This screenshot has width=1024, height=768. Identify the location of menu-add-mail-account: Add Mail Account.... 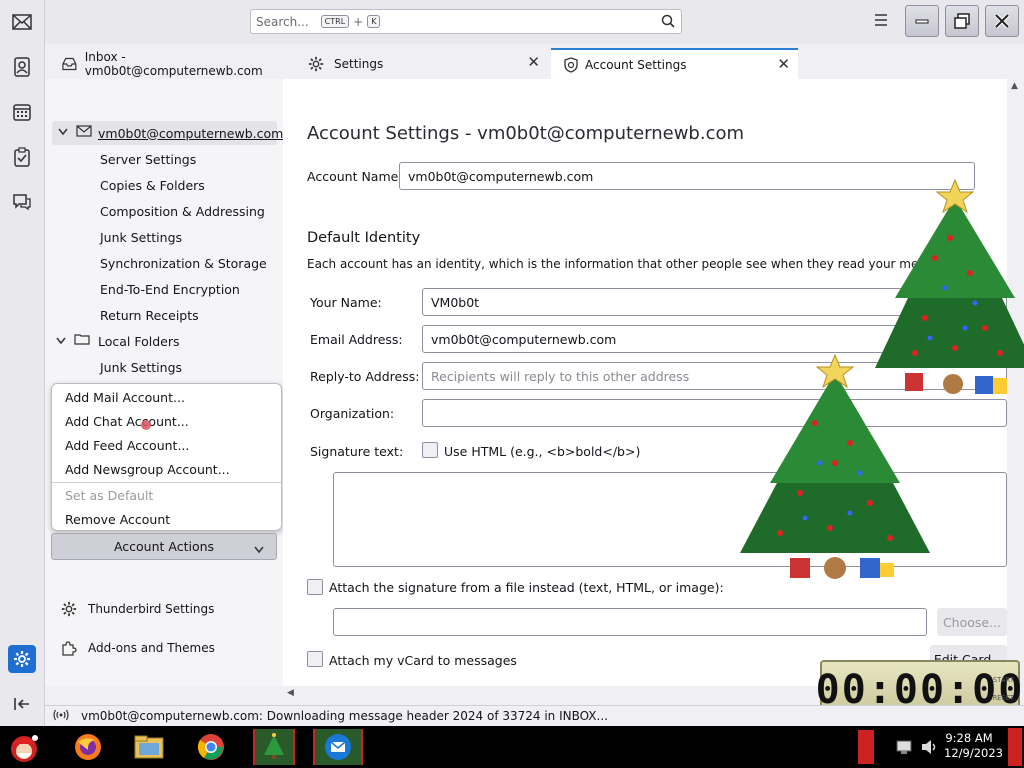
(125, 397).